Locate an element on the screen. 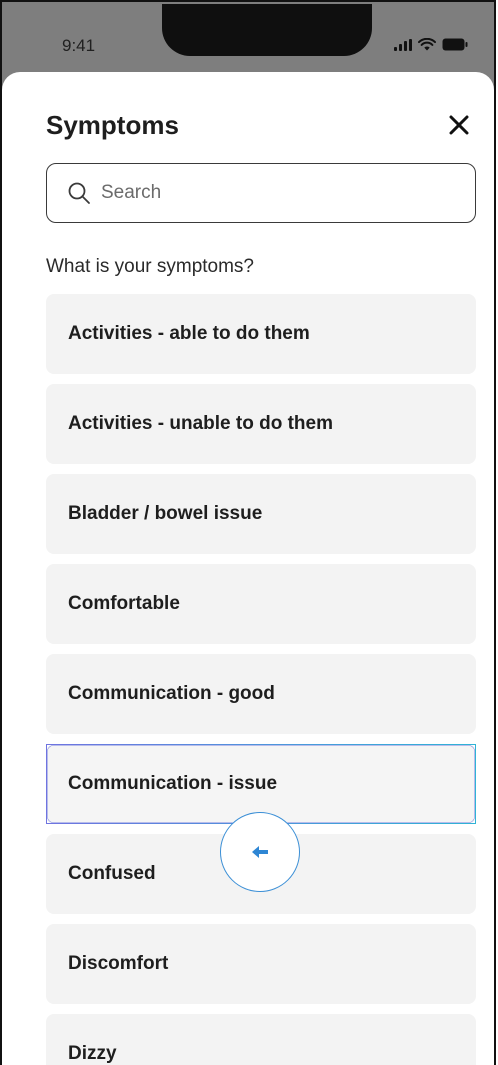 This screenshot has width=498, height=1065. search-input is located at coordinates (271, 193).